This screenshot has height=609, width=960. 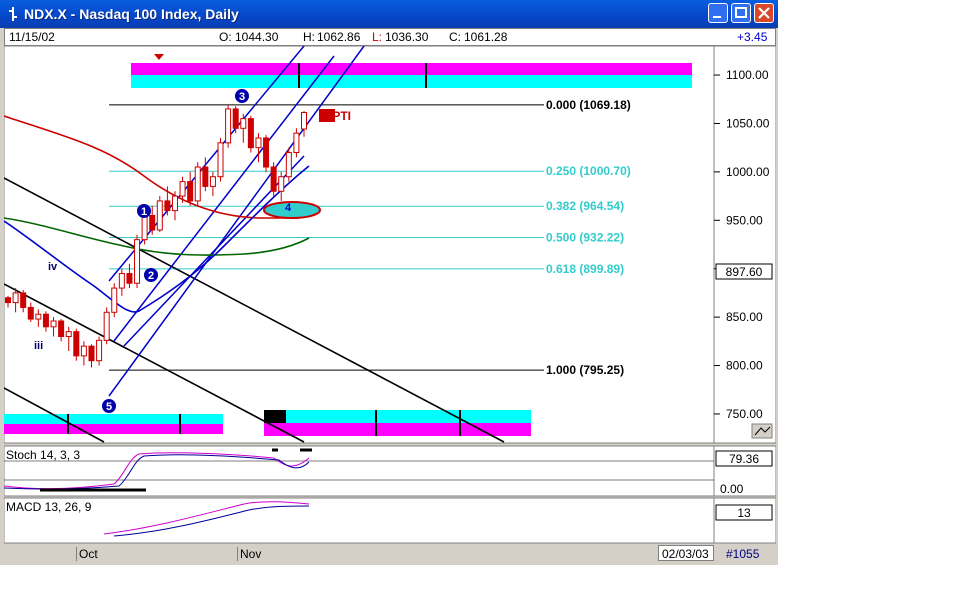 I want to click on end-date-box: 02/03/03, so click(x=686, y=553).